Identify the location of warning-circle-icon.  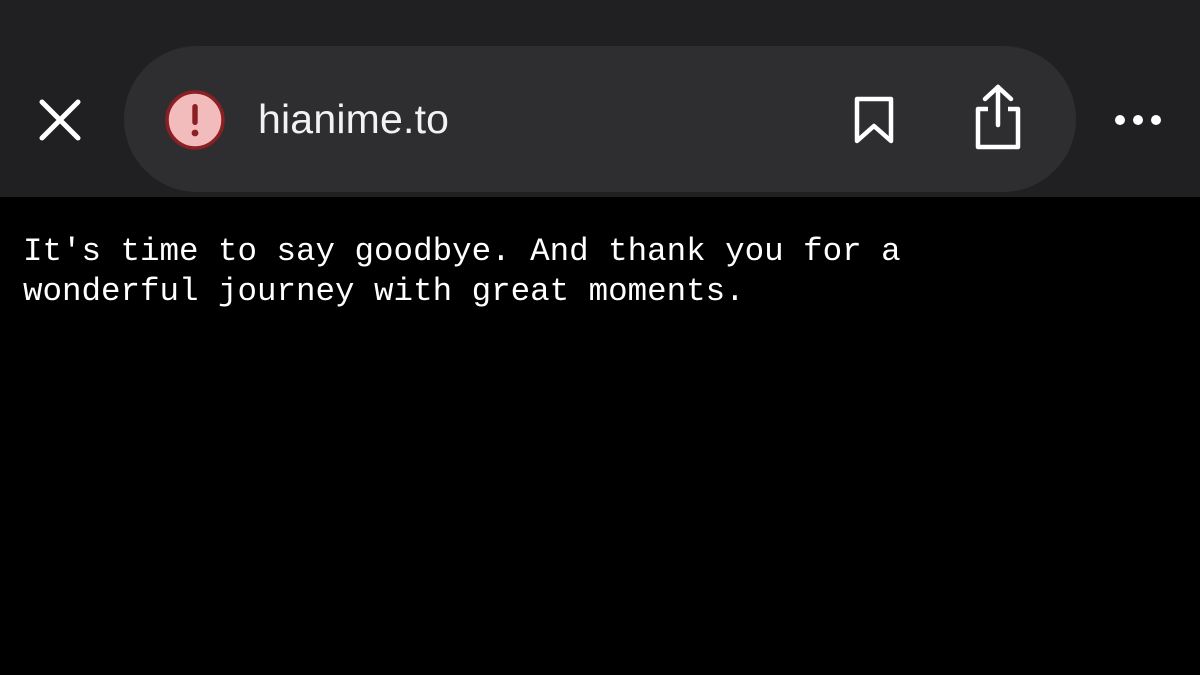
(195, 120).